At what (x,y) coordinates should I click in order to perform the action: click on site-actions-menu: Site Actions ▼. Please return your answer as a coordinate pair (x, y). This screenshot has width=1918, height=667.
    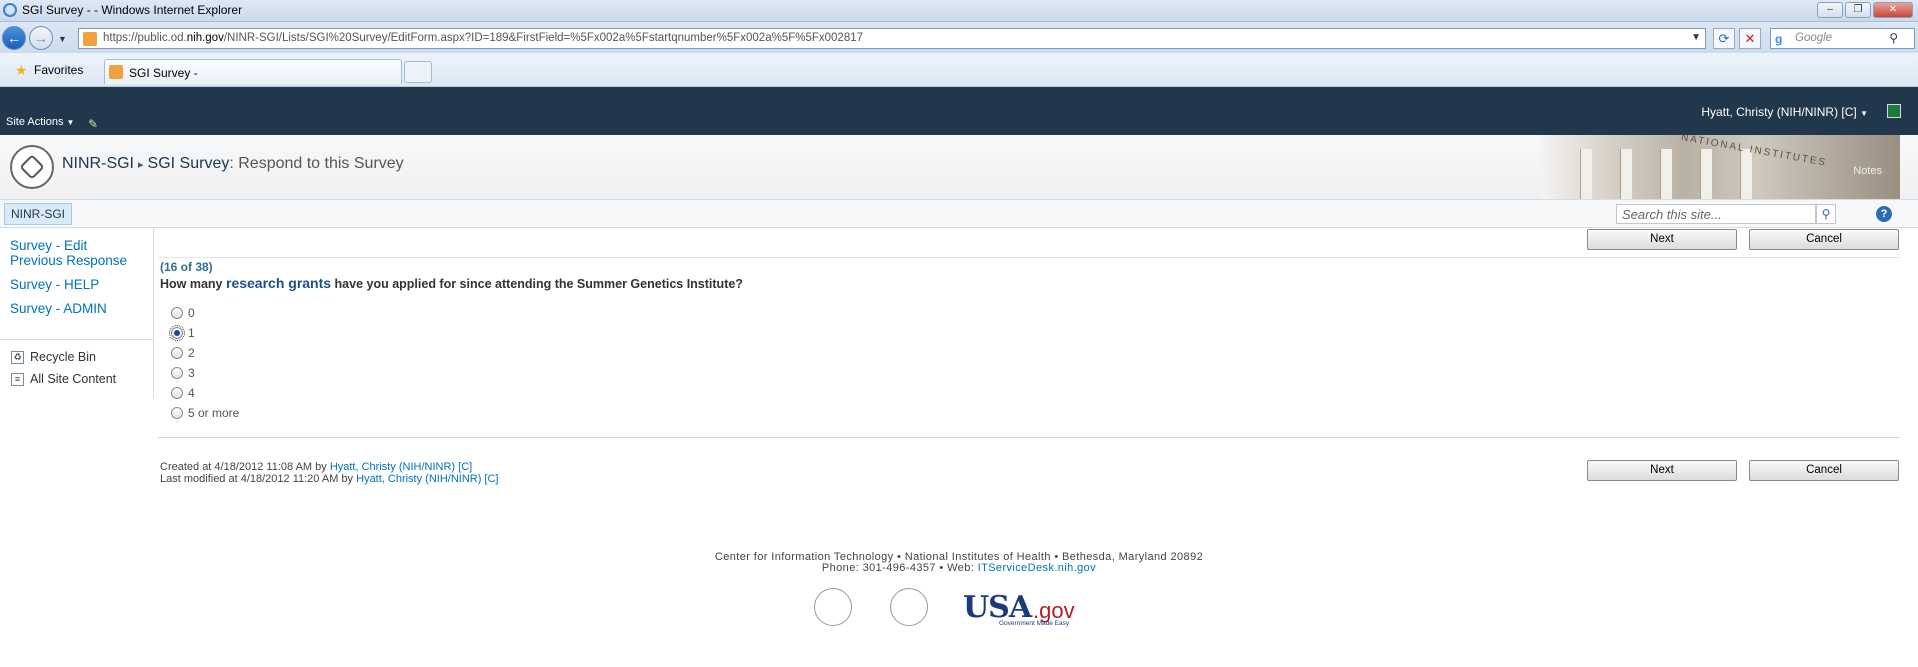
    Looking at the image, I should click on (40, 122).